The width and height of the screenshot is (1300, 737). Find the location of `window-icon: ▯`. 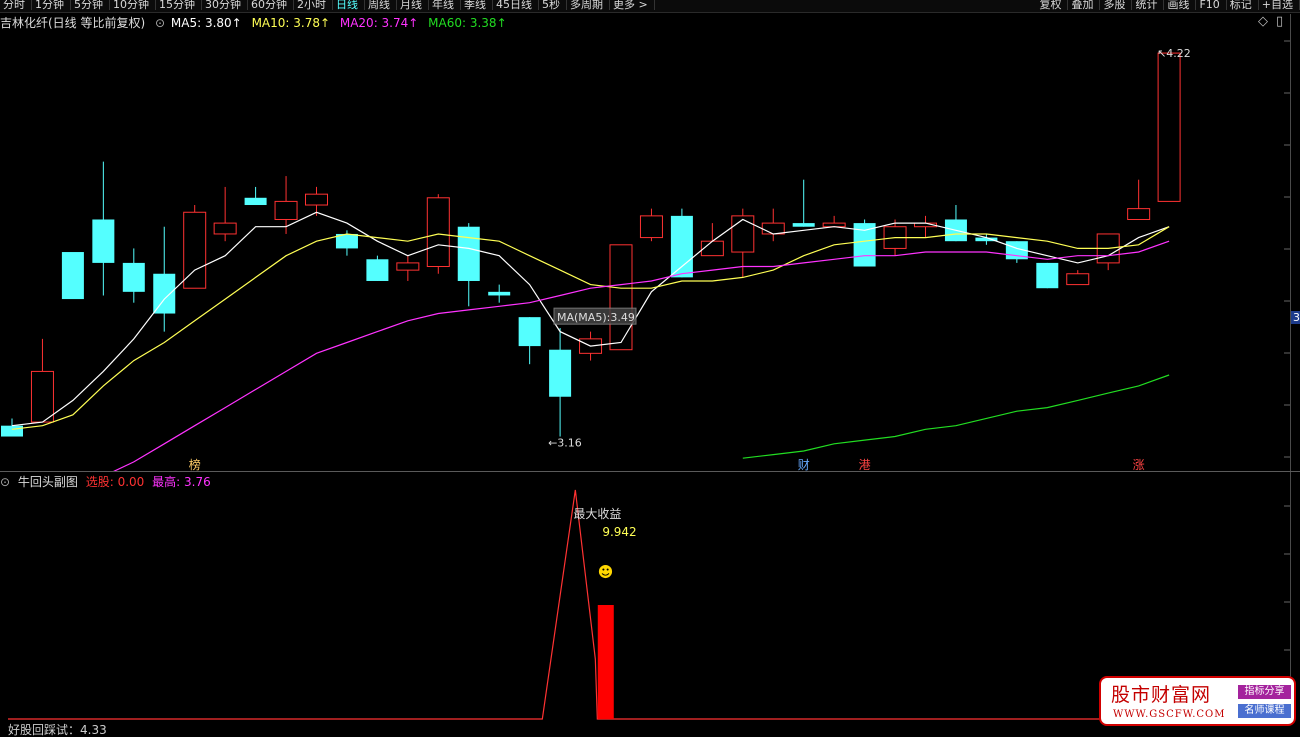

window-icon: ▯ is located at coordinates (1279, 21).